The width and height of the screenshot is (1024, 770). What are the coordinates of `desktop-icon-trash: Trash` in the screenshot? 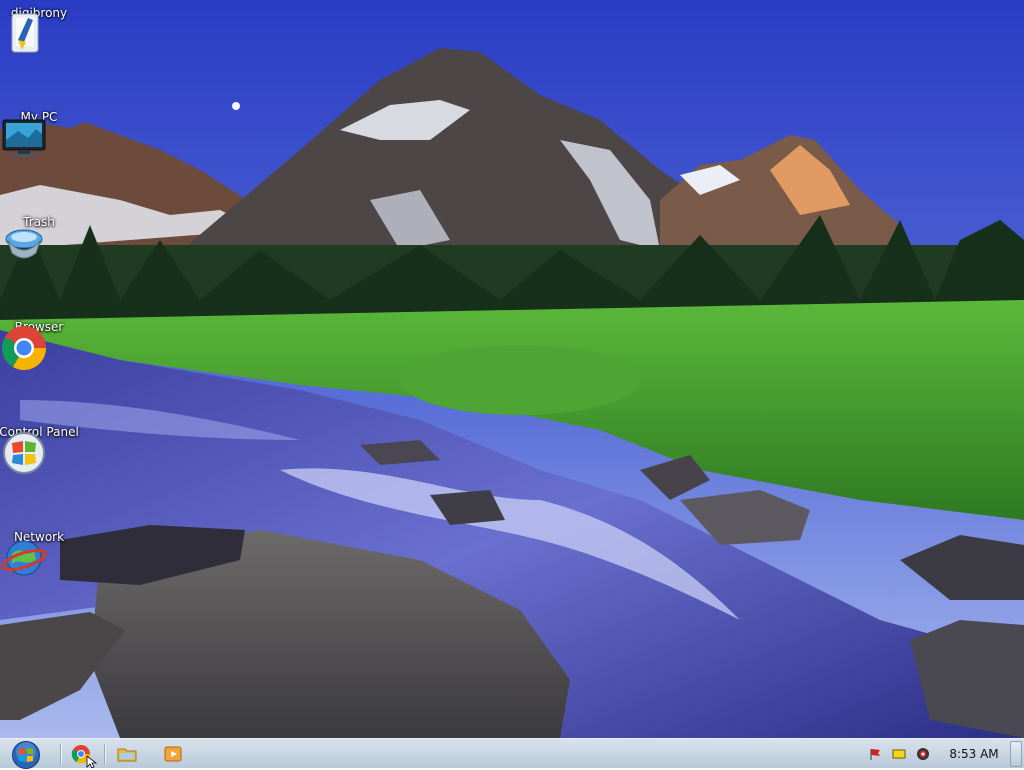 It's located at (39, 259).